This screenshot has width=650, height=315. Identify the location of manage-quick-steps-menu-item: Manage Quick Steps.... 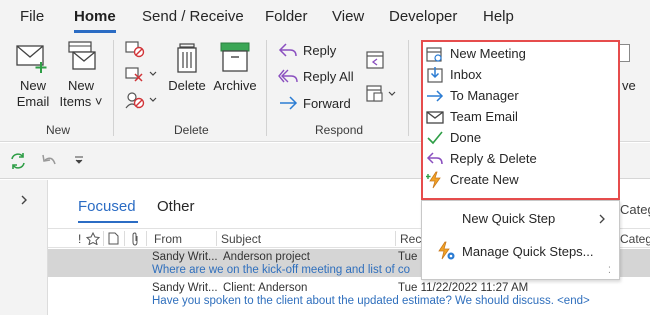
(528, 251).